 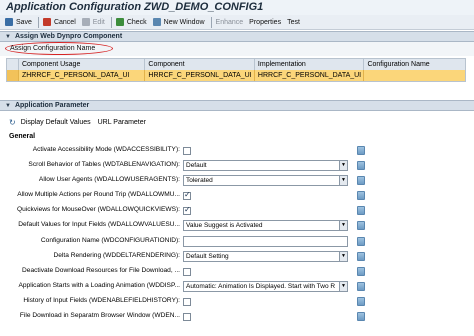 I want to click on enhance-button: Enhance, so click(x=231, y=22).